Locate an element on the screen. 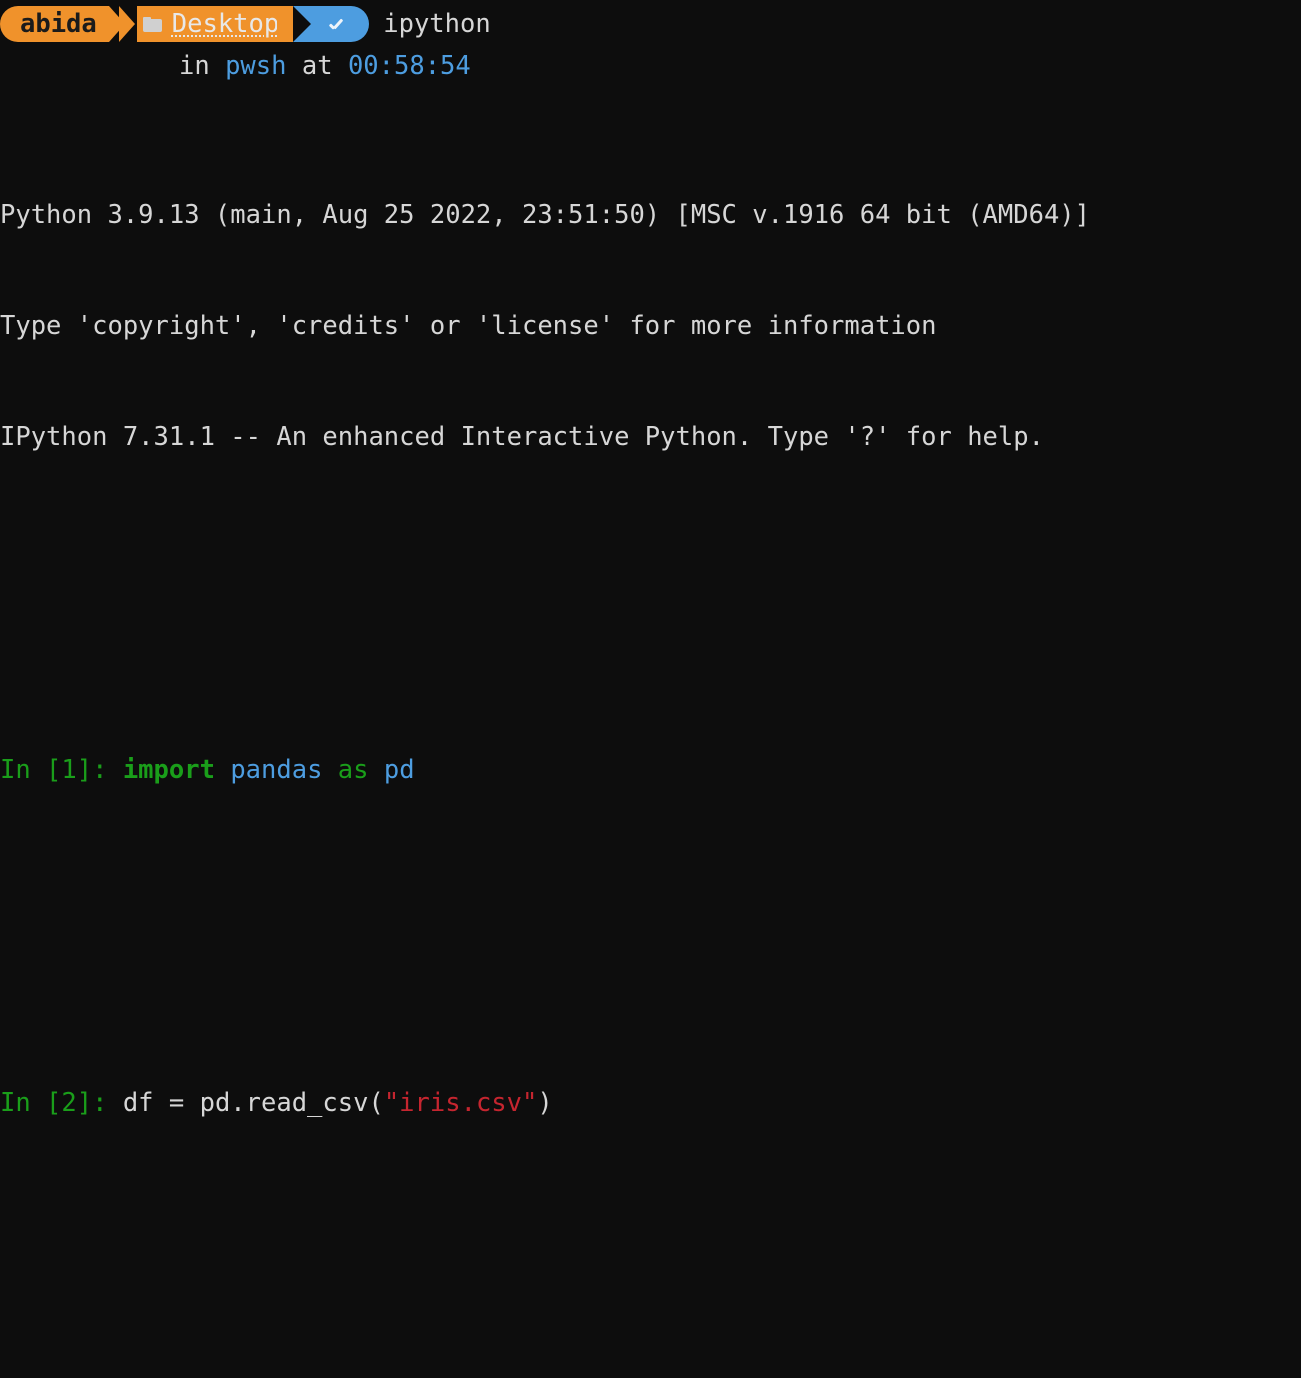 This screenshot has height=1378, width=1301. prompt-user-segment: abida is located at coordinates (54, 24).